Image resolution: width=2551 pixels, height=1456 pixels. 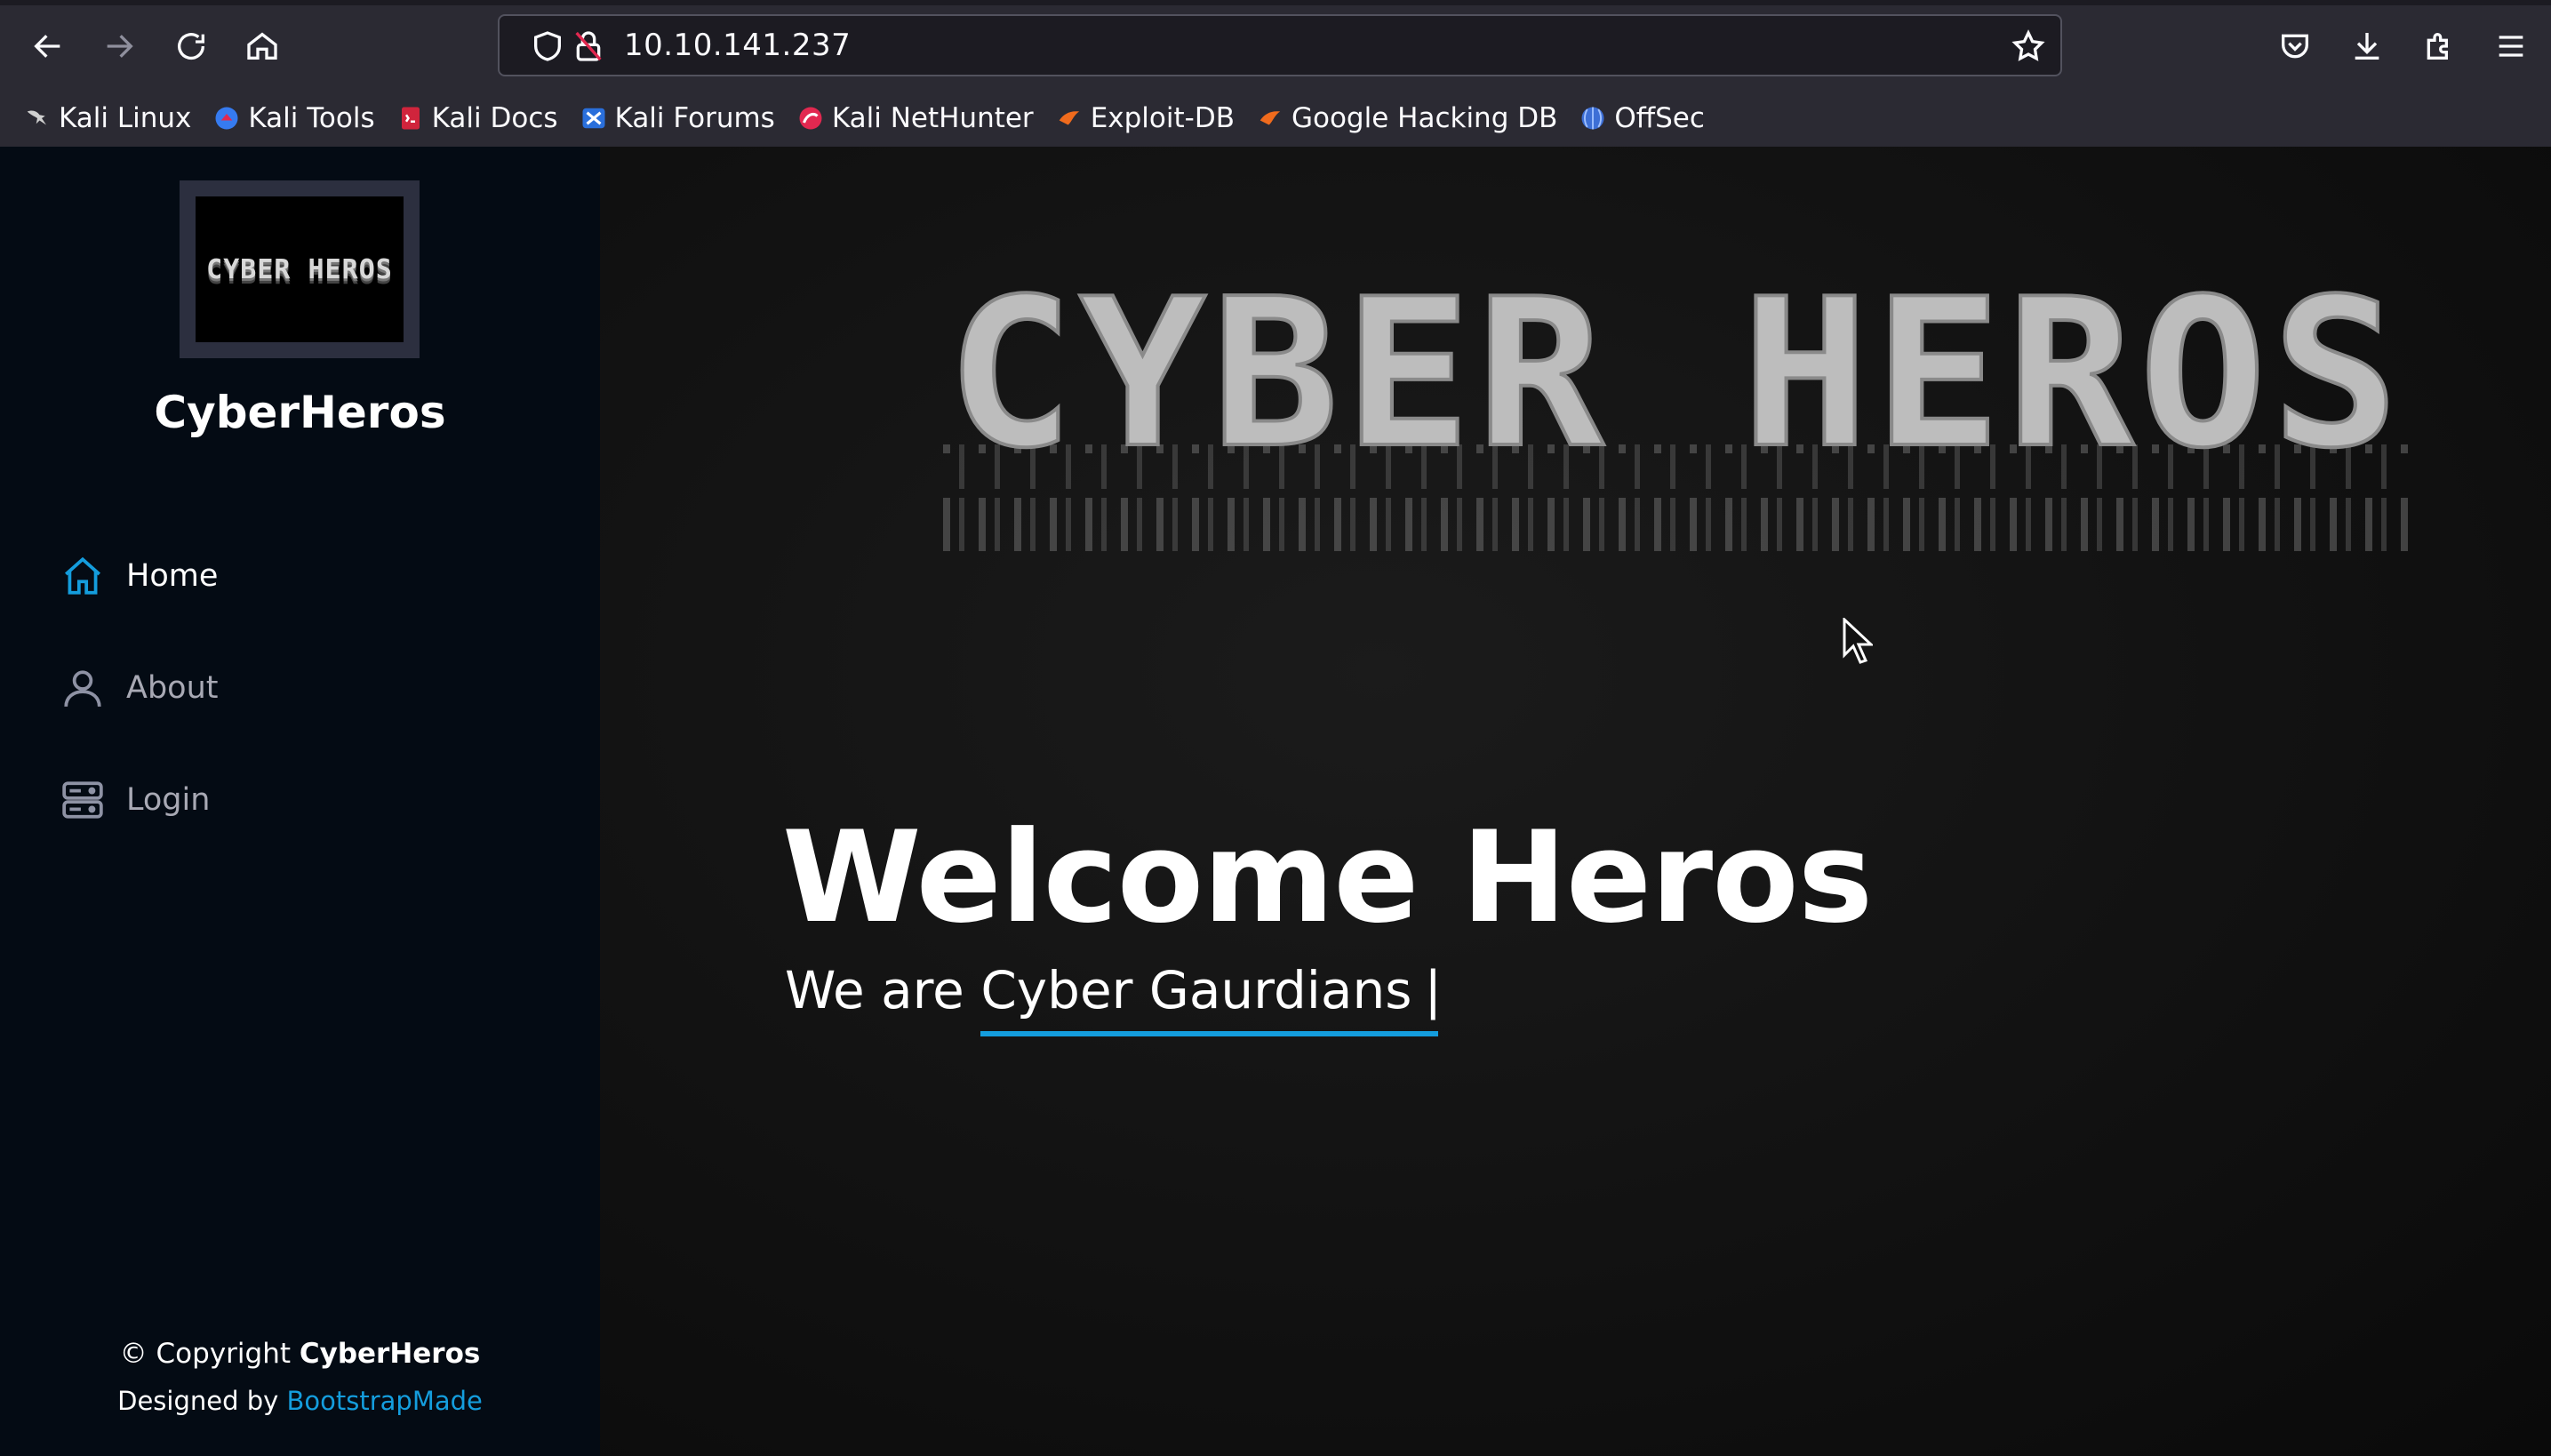 What do you see at coordinates (300, 1354) in the screenshot?
I see `copyright: © Copyright CyberHeros` at bounding box center [300, 1354].